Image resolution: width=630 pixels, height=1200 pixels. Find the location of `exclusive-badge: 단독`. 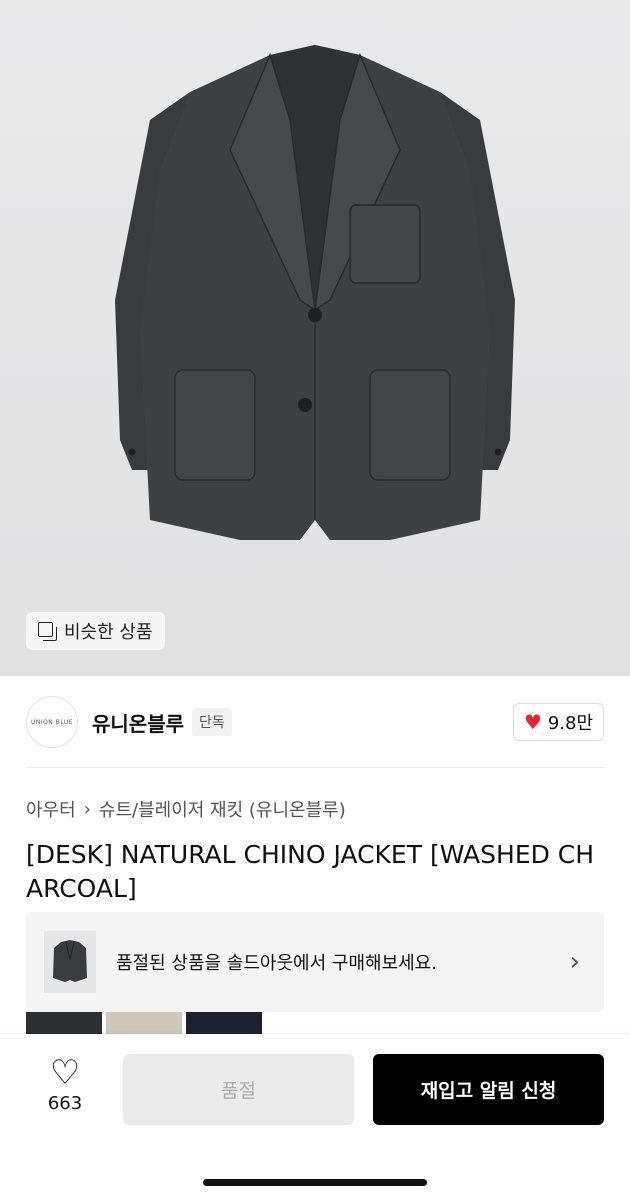

exclusive-badge: 단독 is located at coordinates (212, 722).